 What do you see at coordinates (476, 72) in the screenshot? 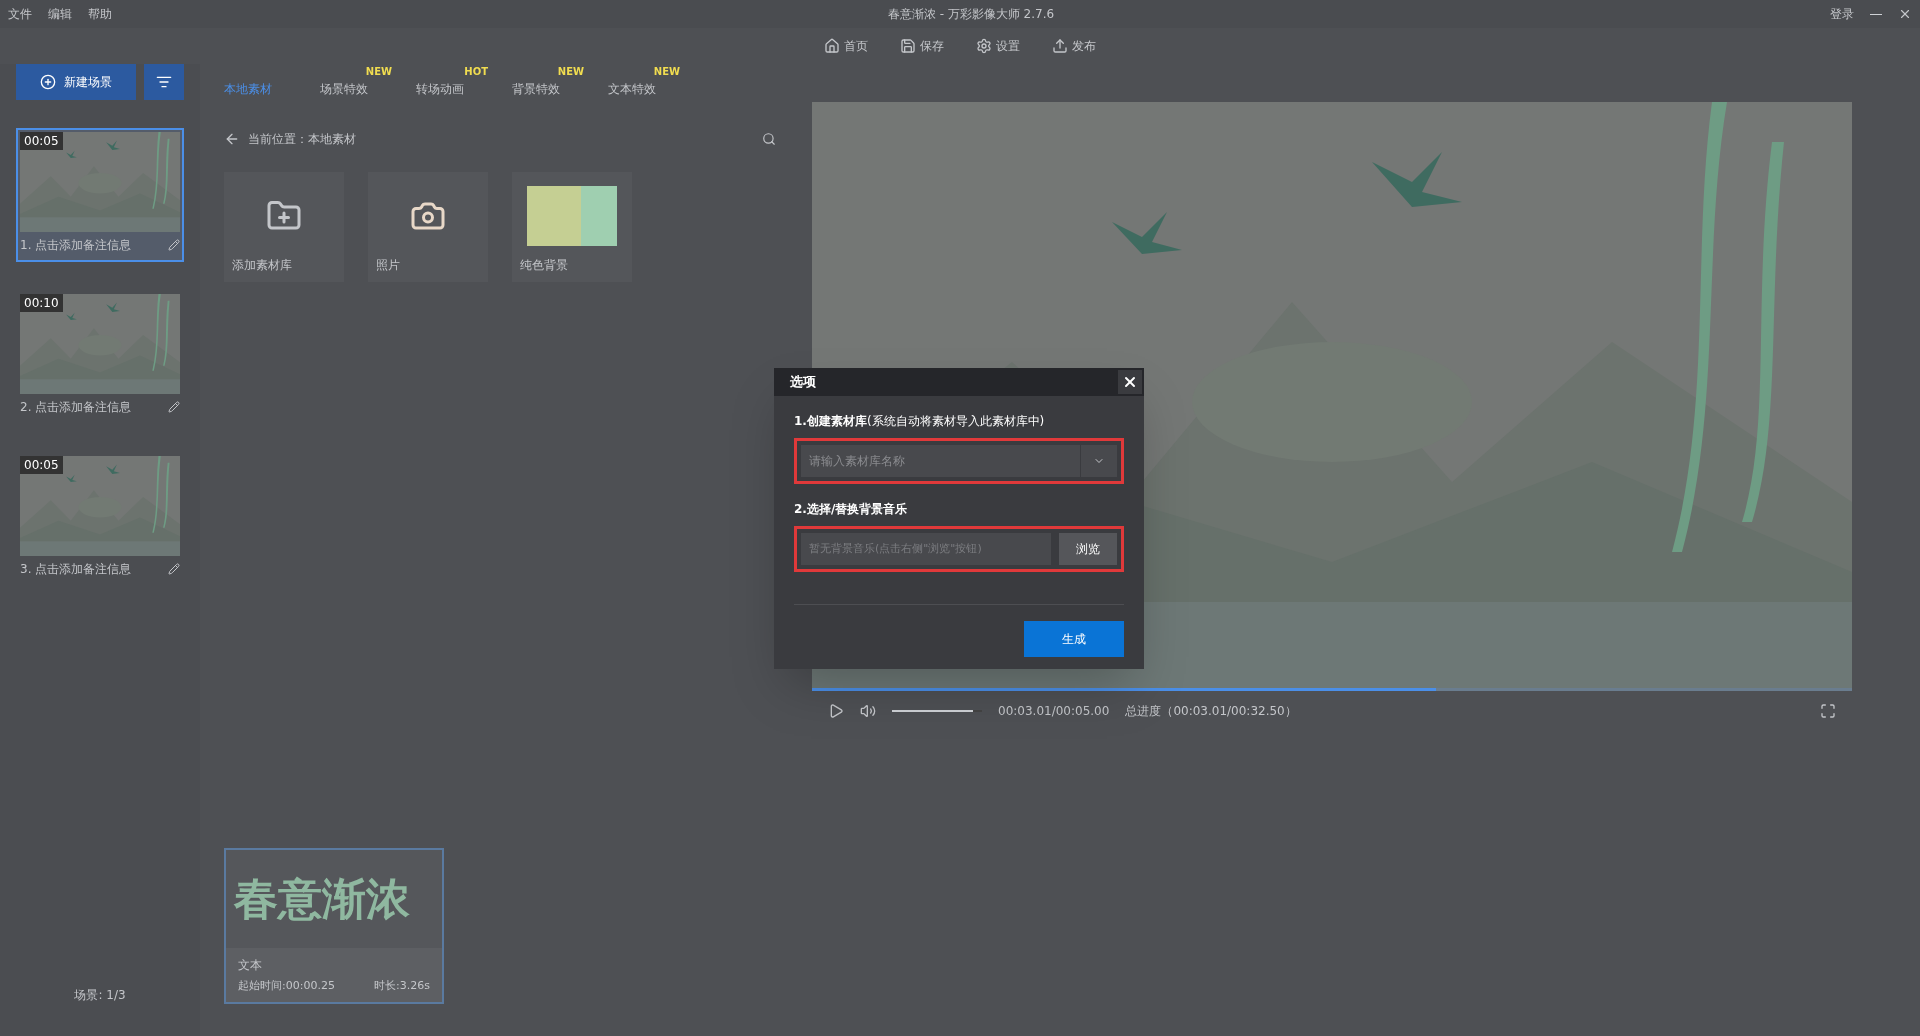
I see `tab-flag-text: HOT` at bounding box center [476, 72].